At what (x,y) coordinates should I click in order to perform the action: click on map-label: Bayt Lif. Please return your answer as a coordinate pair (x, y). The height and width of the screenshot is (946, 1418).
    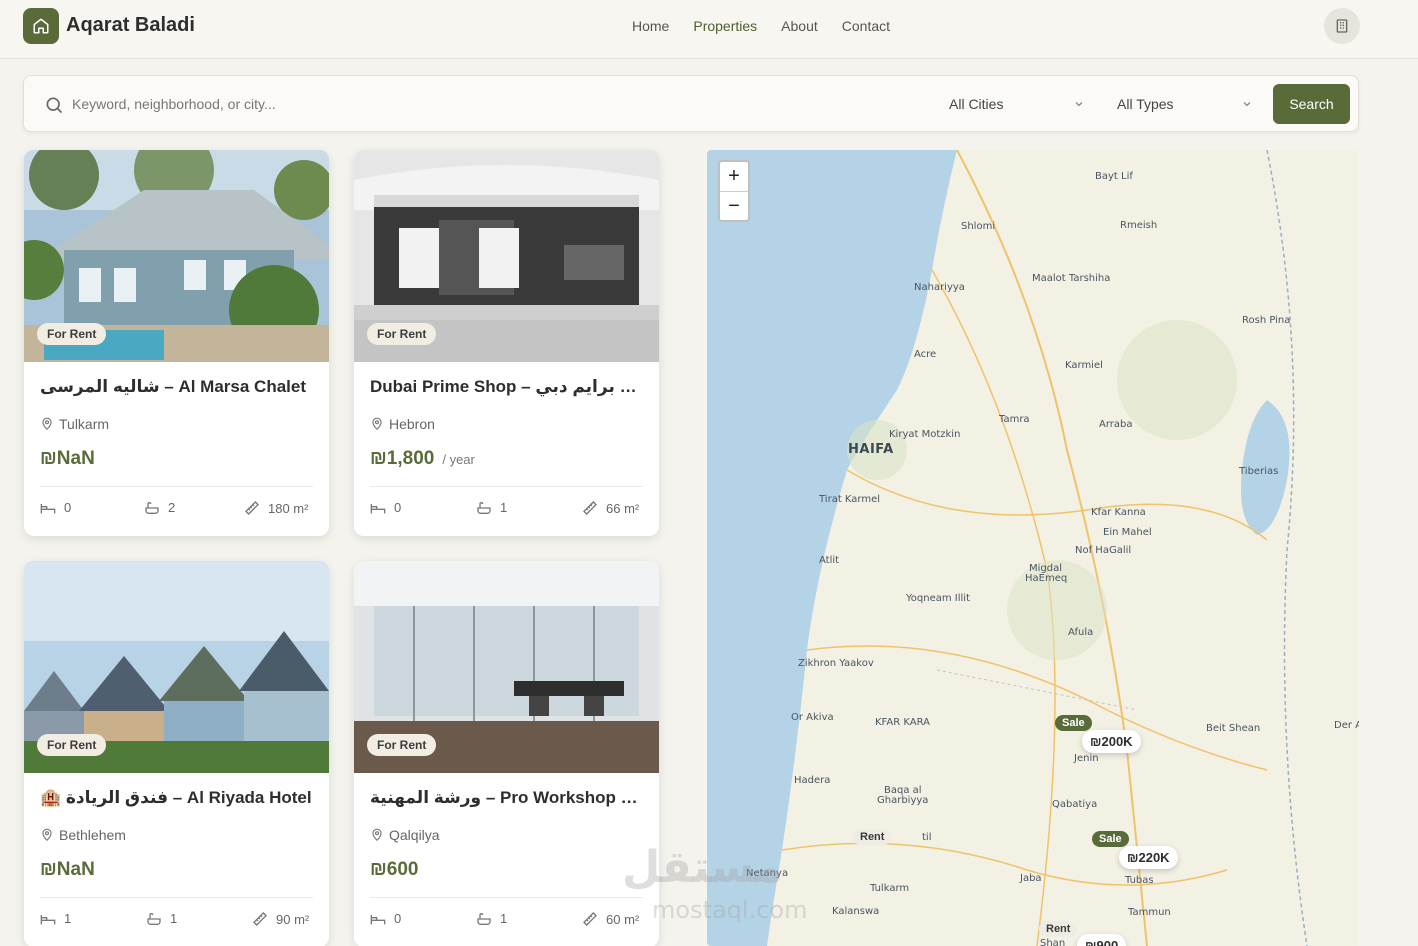
    Looking at the image, I should click on (1114, 176).